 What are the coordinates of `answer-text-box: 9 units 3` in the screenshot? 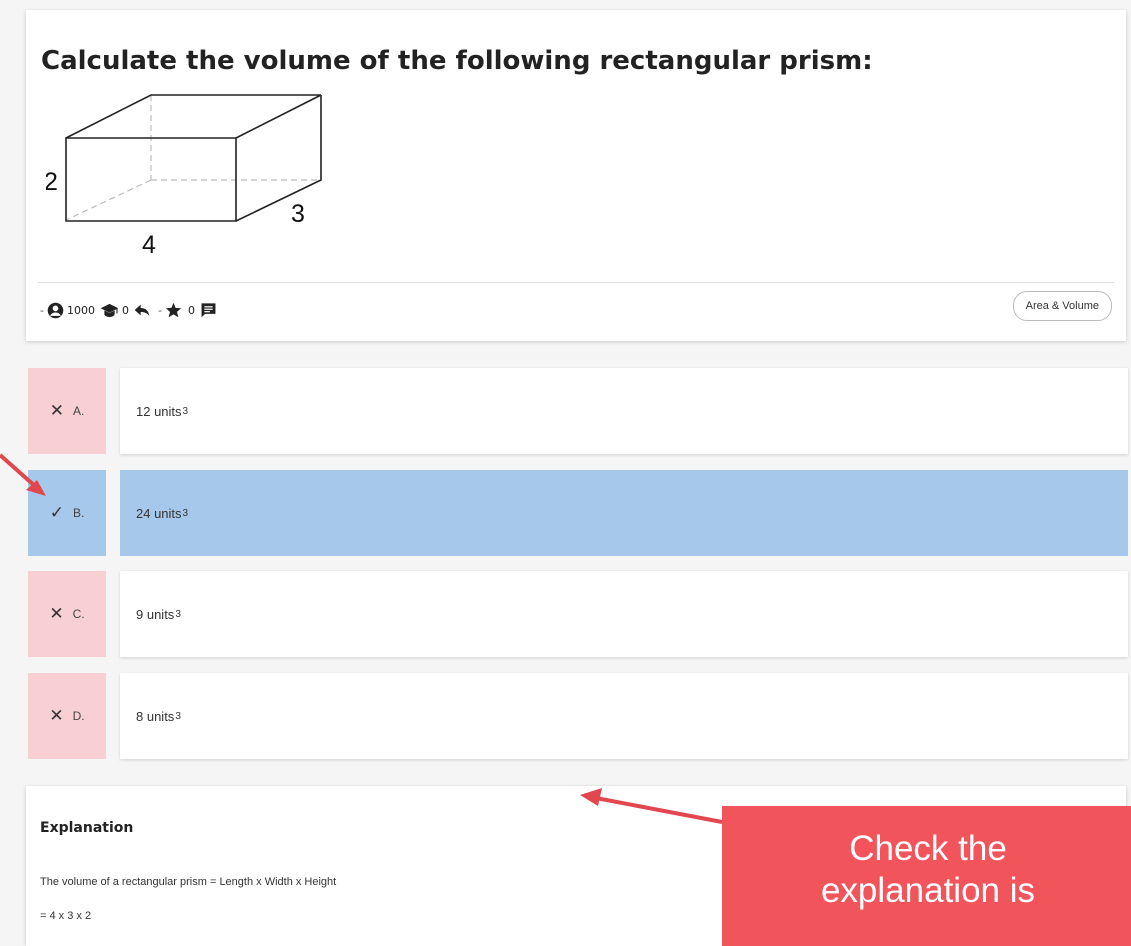 It's located at (624, 614).